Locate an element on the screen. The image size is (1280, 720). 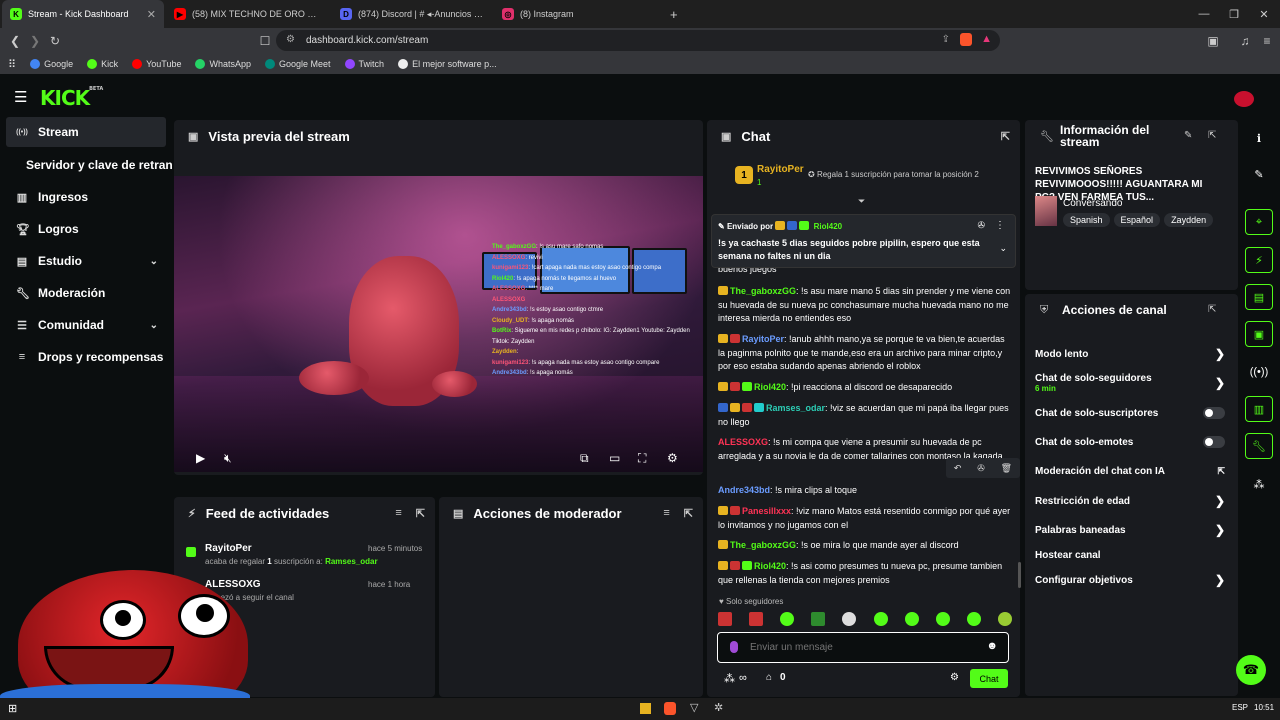
fullscreen-icon: ⛶ is located at coordinates (642, 458).